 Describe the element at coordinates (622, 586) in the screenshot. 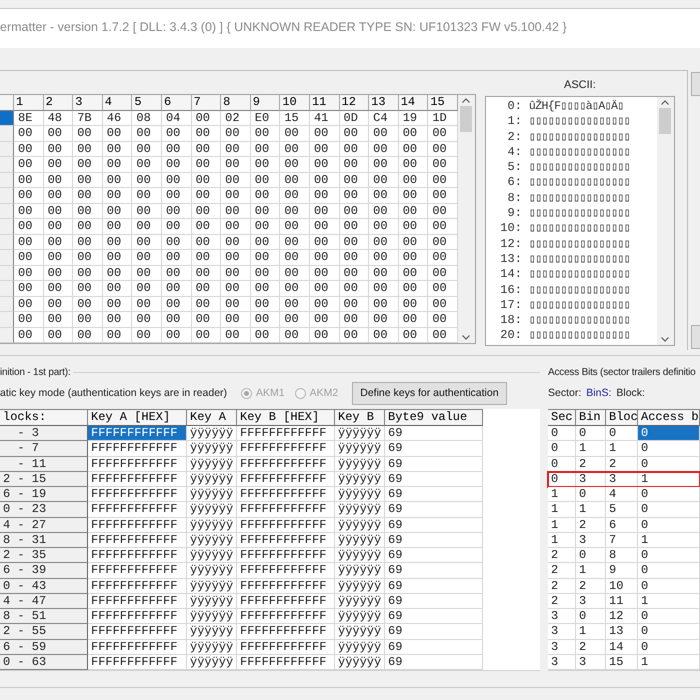

I see `table-cell: 10` at that location.